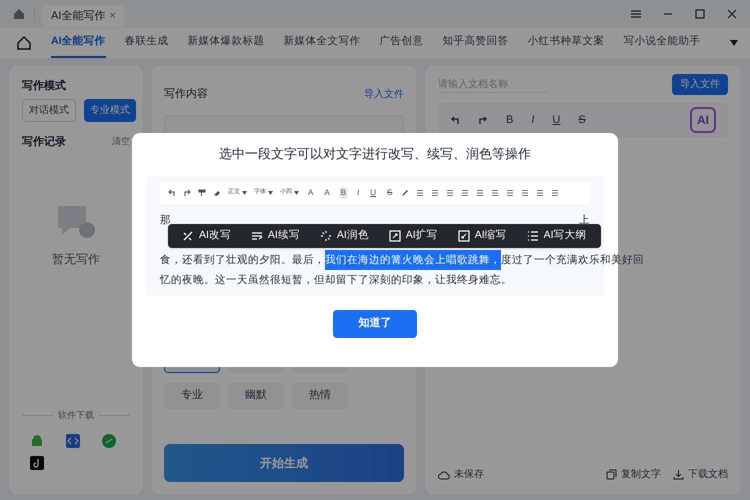 The height and width of the screenshot is (500, 750). What do you see at coordinates (556, 236) in the screenshot?
I see `ai-action-button: AI写大纲` at bounding box center [556, 236].